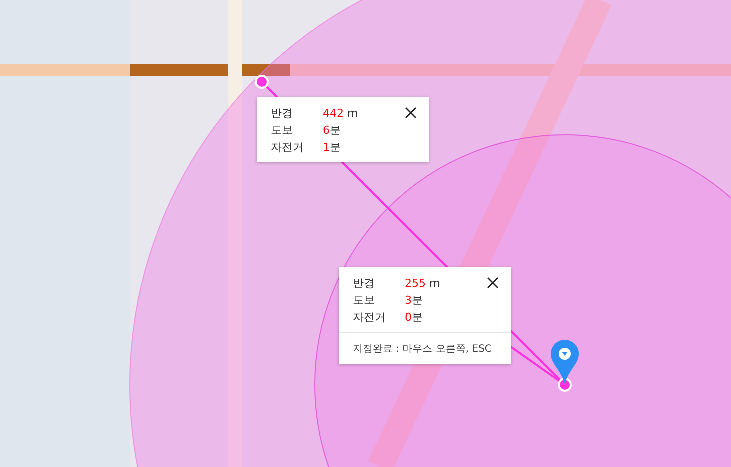 The image size is (731, 467). I want to click on row-value: 255 m, so click(422, 284).